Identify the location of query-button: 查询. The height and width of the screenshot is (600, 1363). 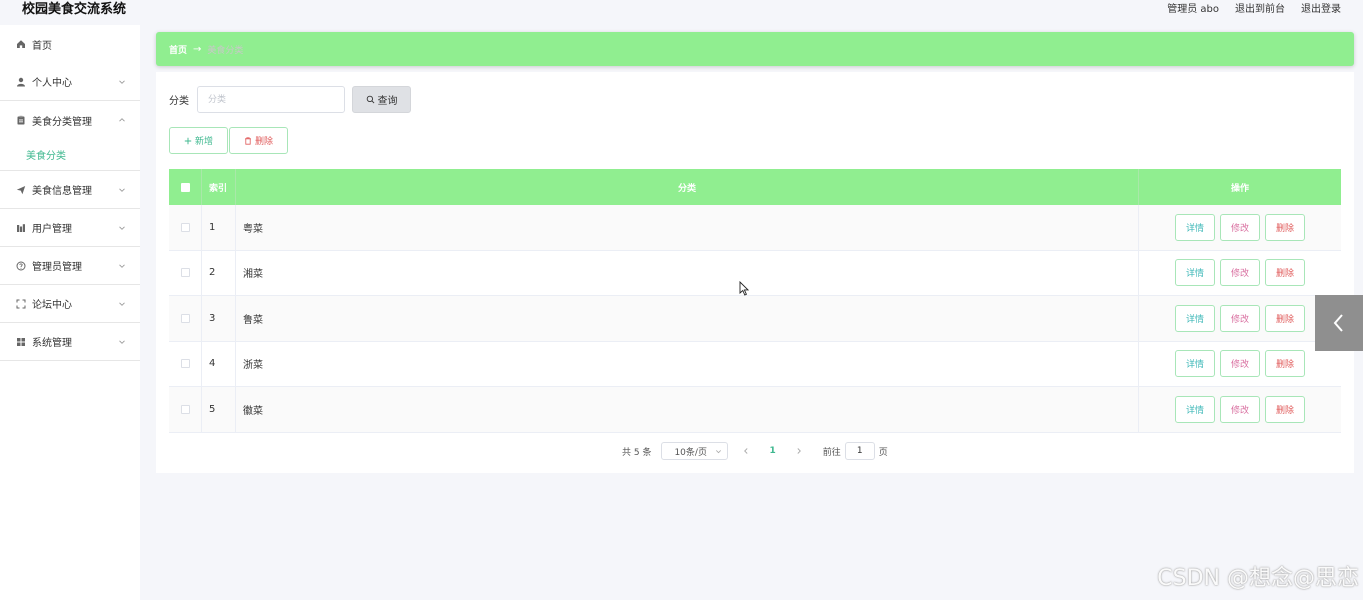
(381, 99).